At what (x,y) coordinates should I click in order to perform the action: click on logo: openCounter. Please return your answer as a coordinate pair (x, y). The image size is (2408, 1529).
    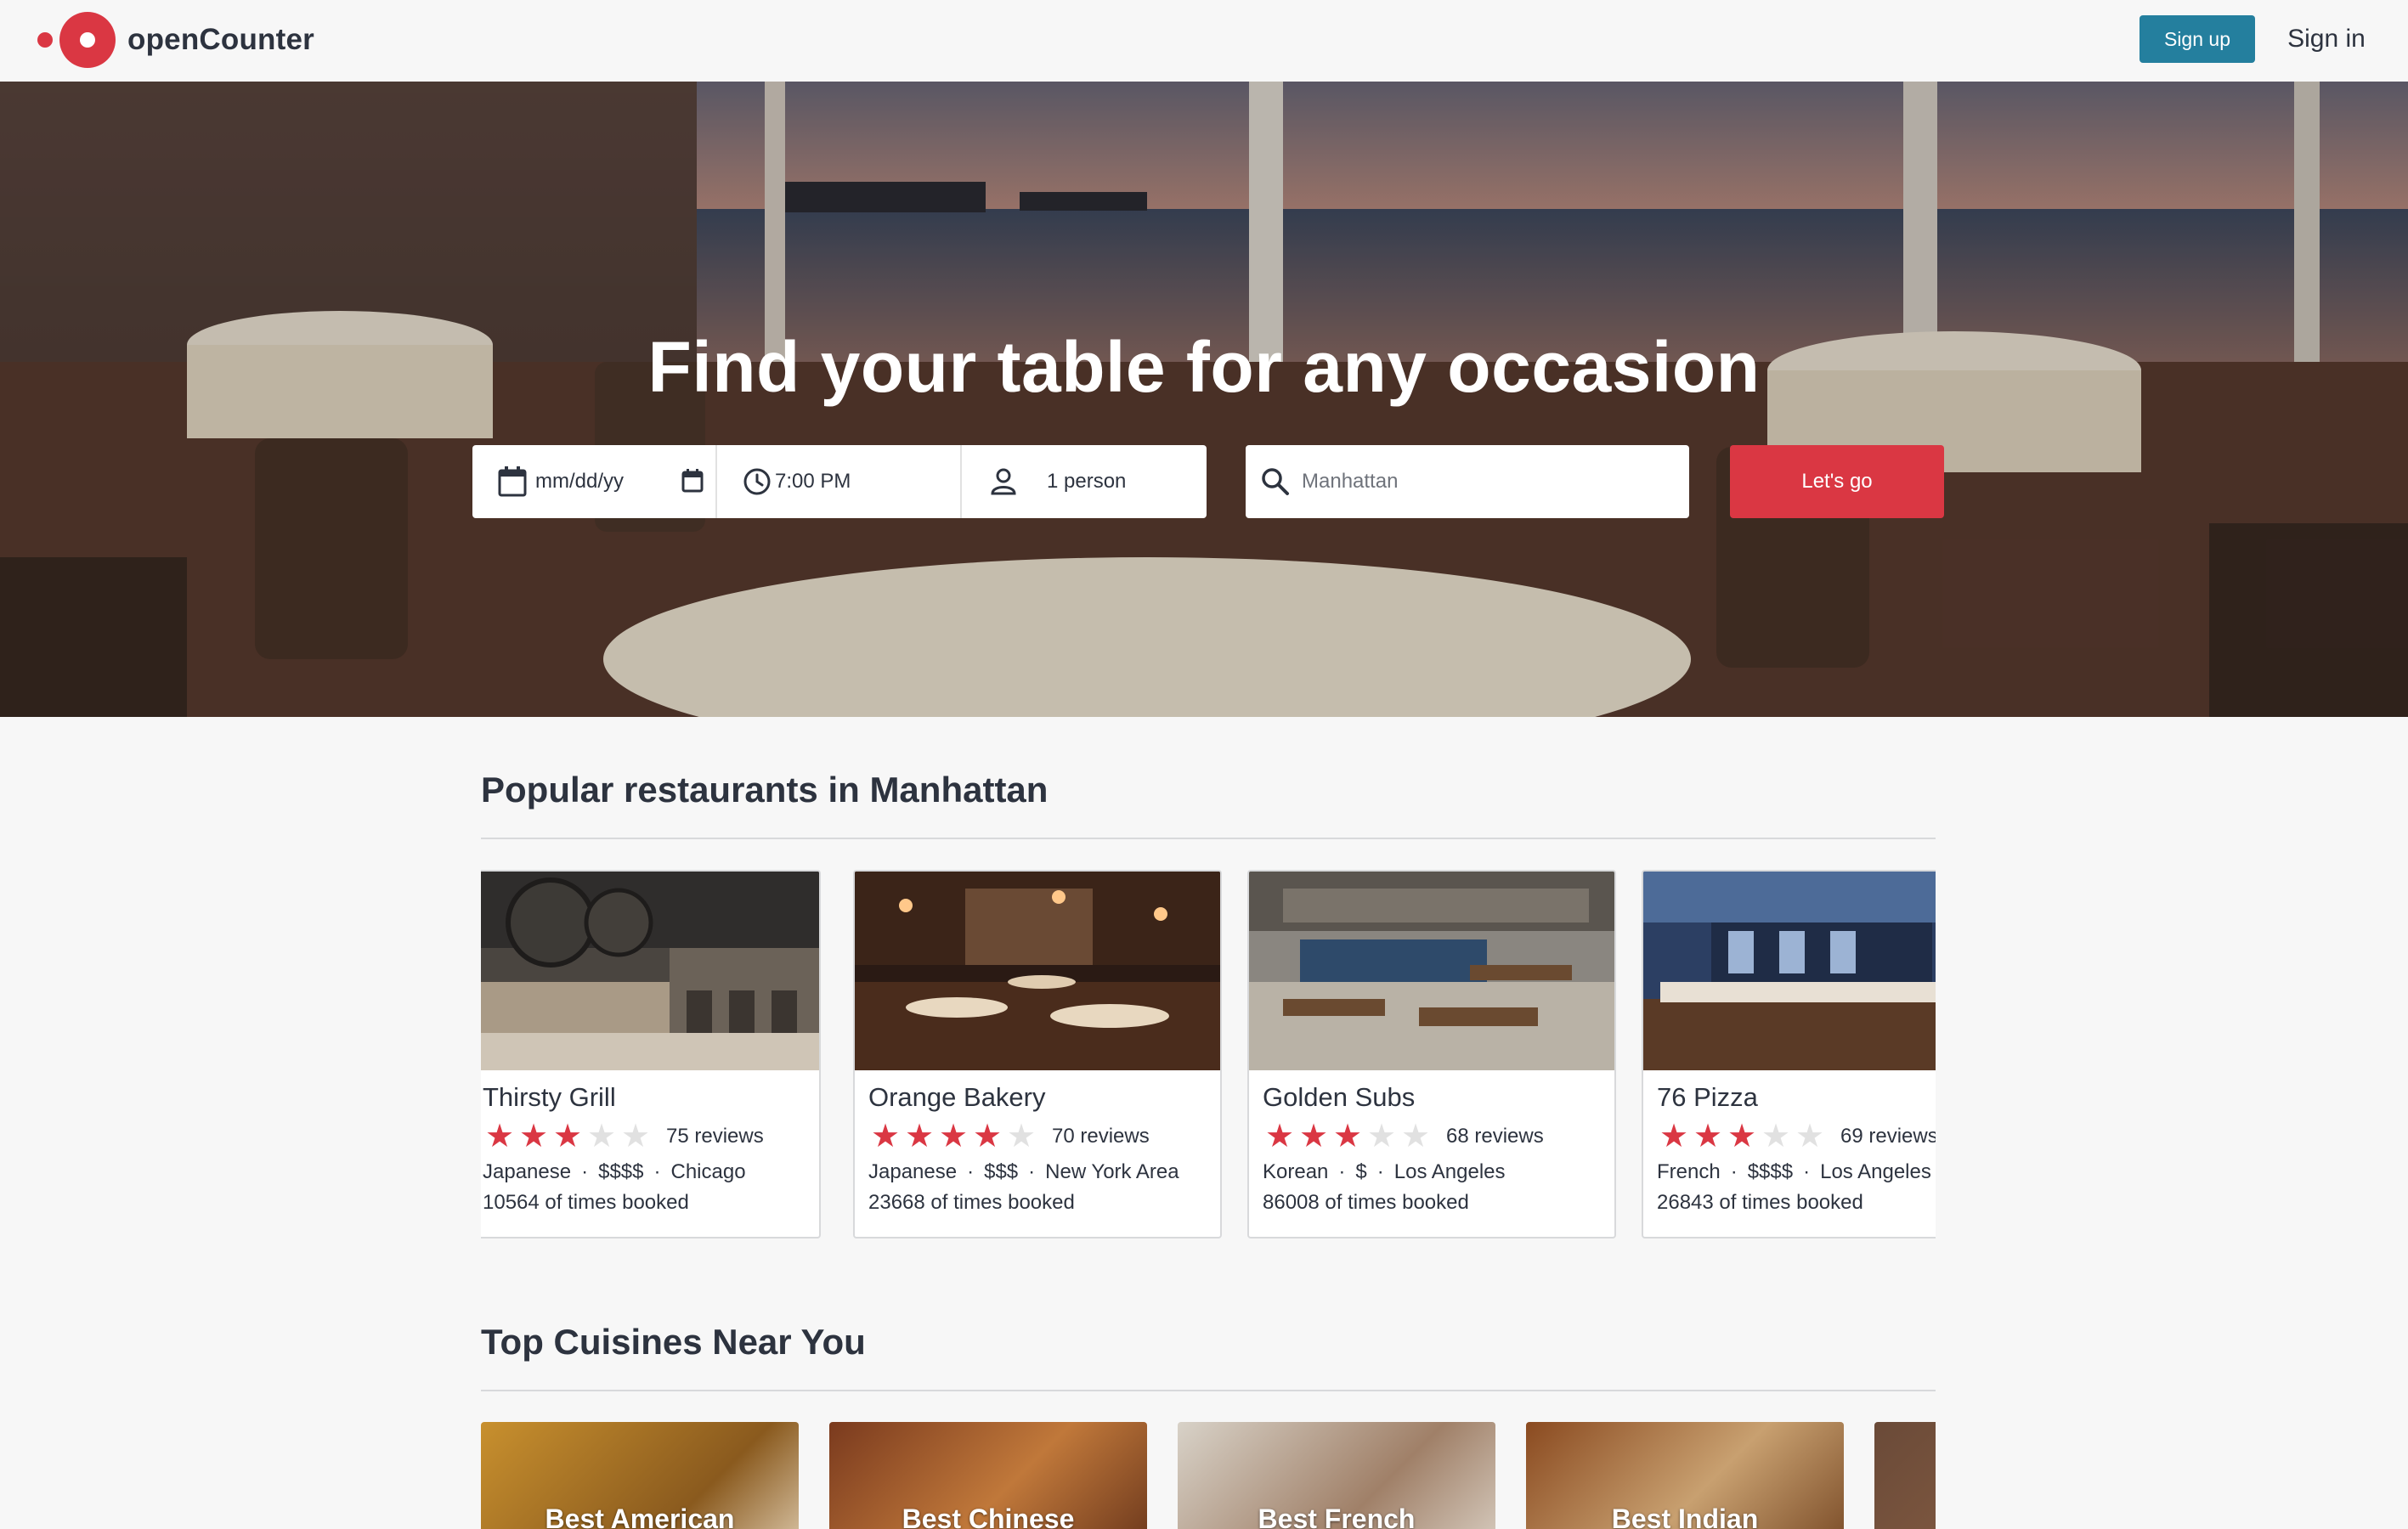
    Looking at the image, I should click on (175, 40).